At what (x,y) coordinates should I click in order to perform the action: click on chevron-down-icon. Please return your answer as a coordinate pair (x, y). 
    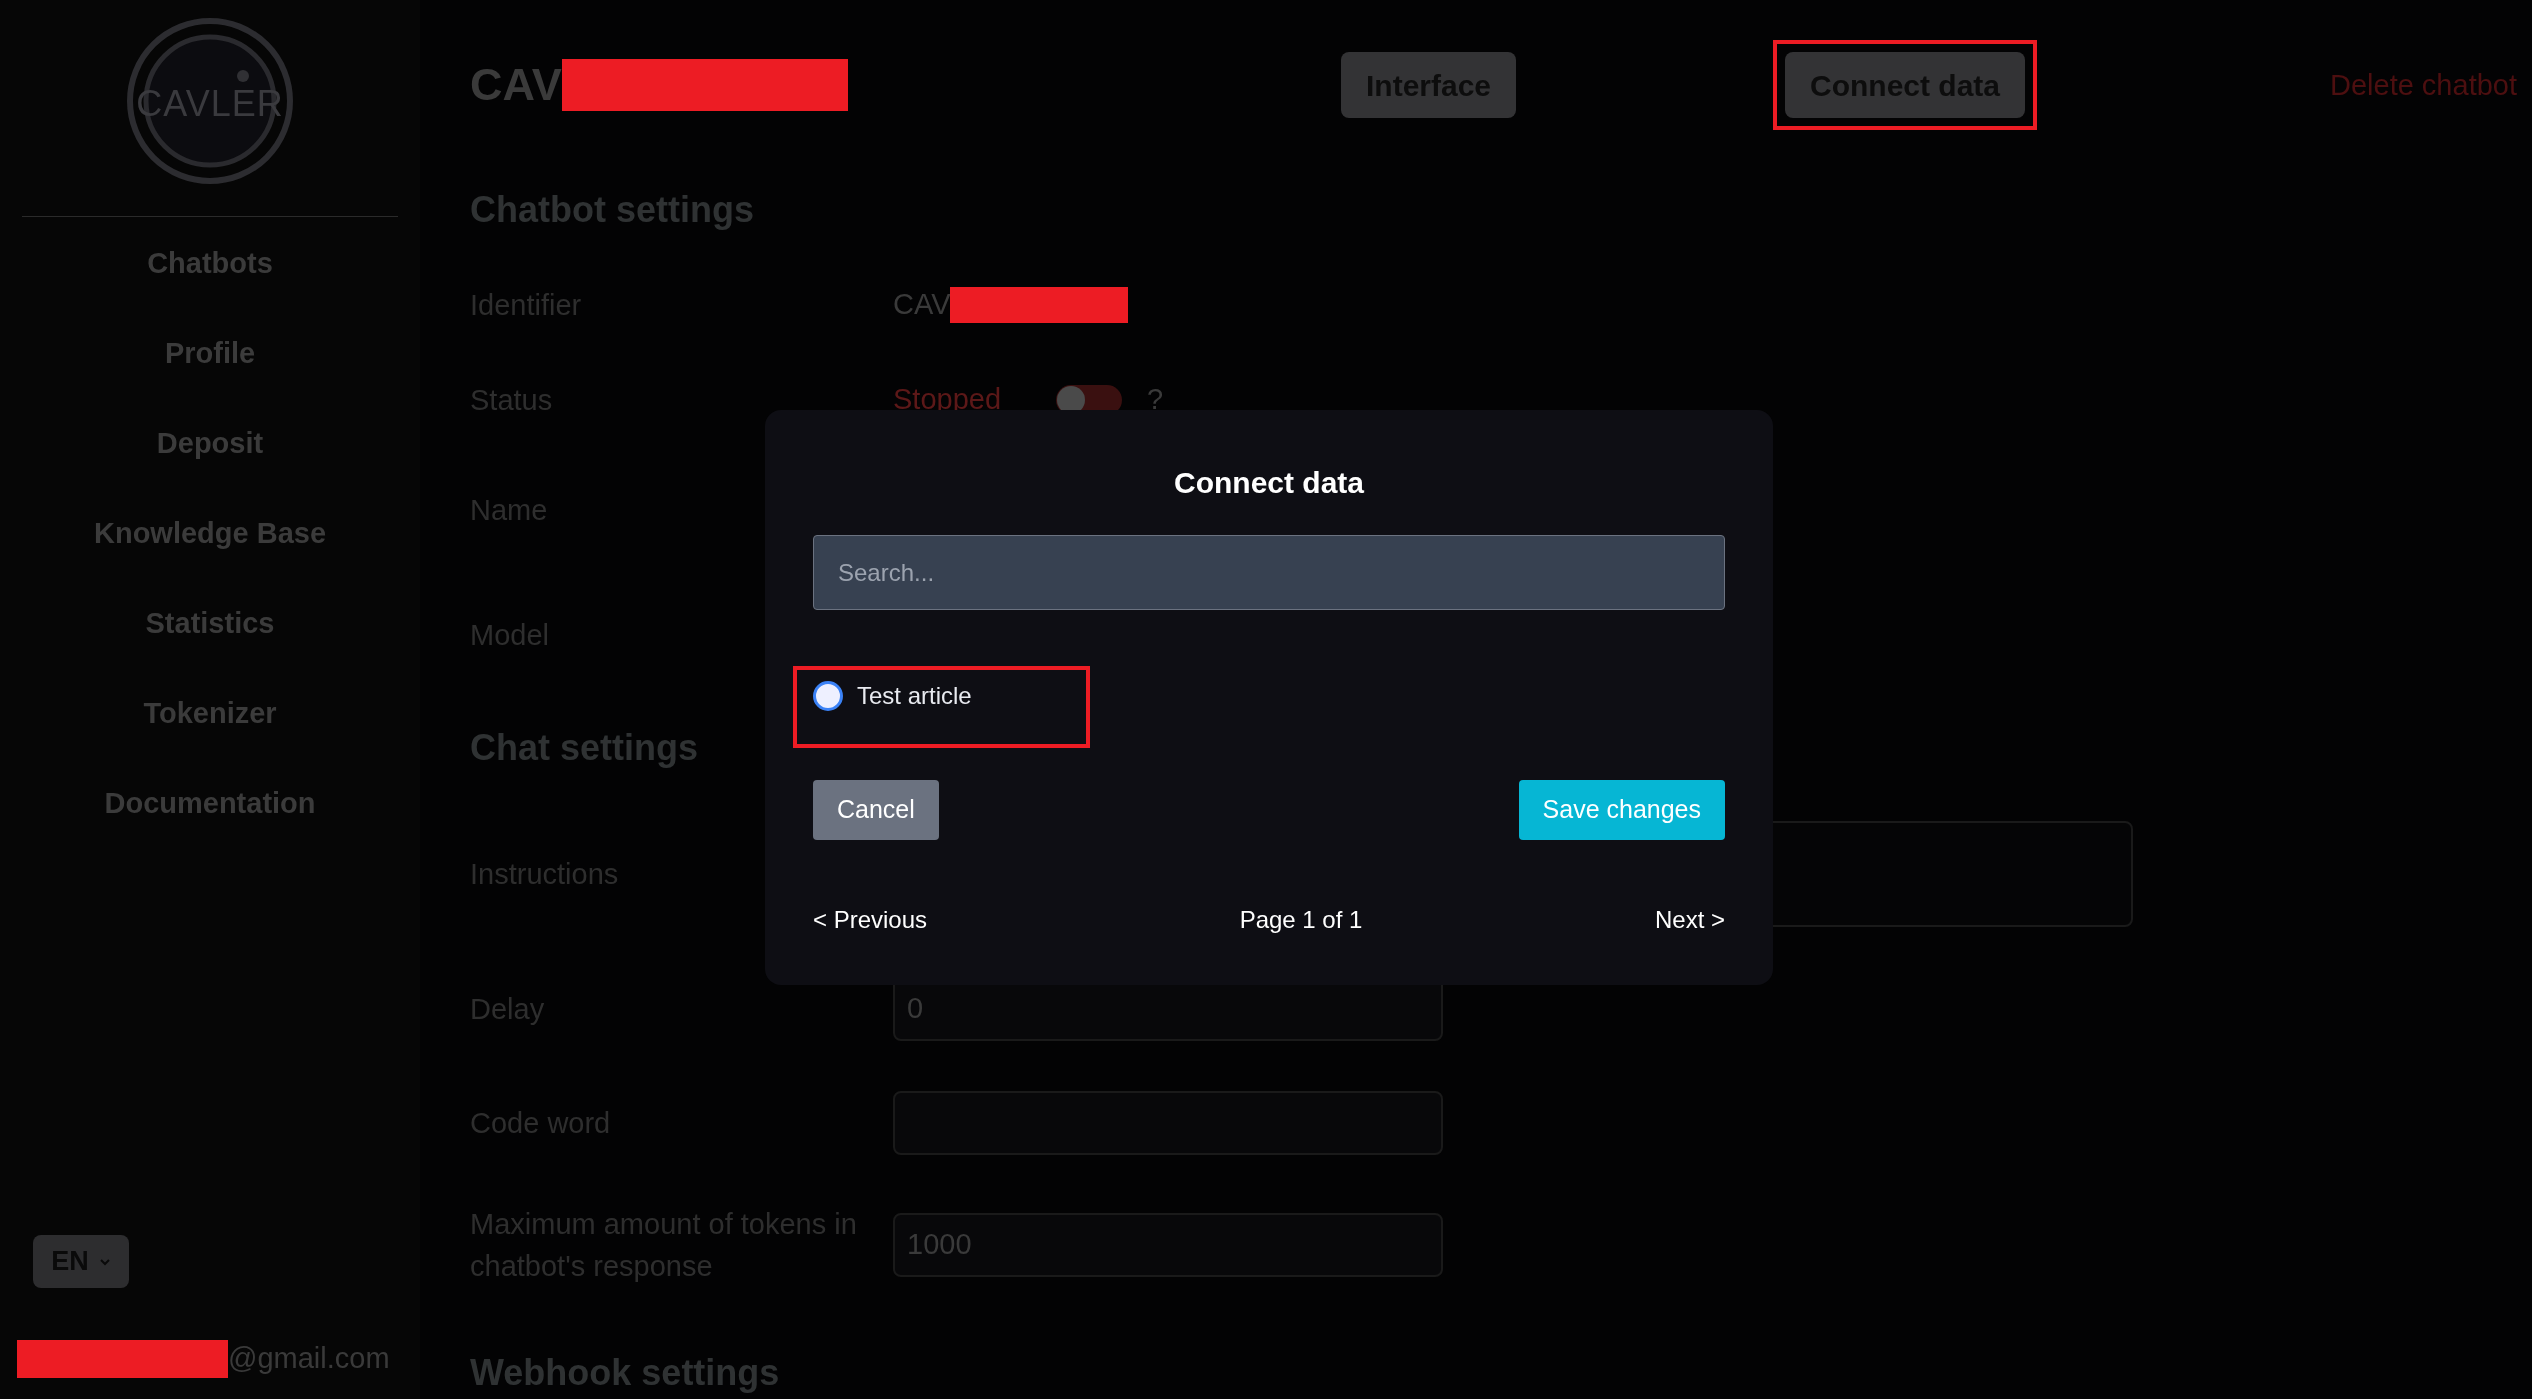
    Looking at the image, I should click on (104, 1261).